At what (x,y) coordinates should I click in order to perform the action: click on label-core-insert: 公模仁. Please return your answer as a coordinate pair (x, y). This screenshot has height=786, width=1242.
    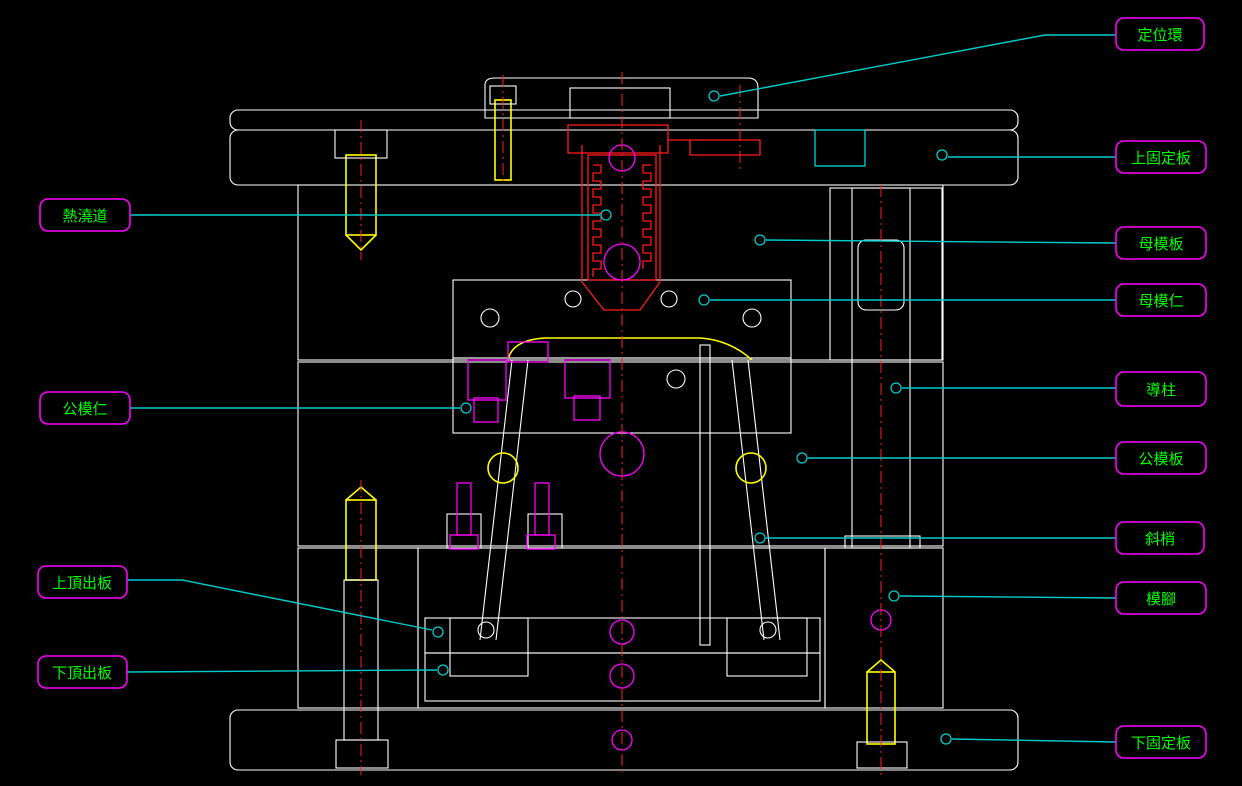
    Looking at the image, I should click on (84, 409).